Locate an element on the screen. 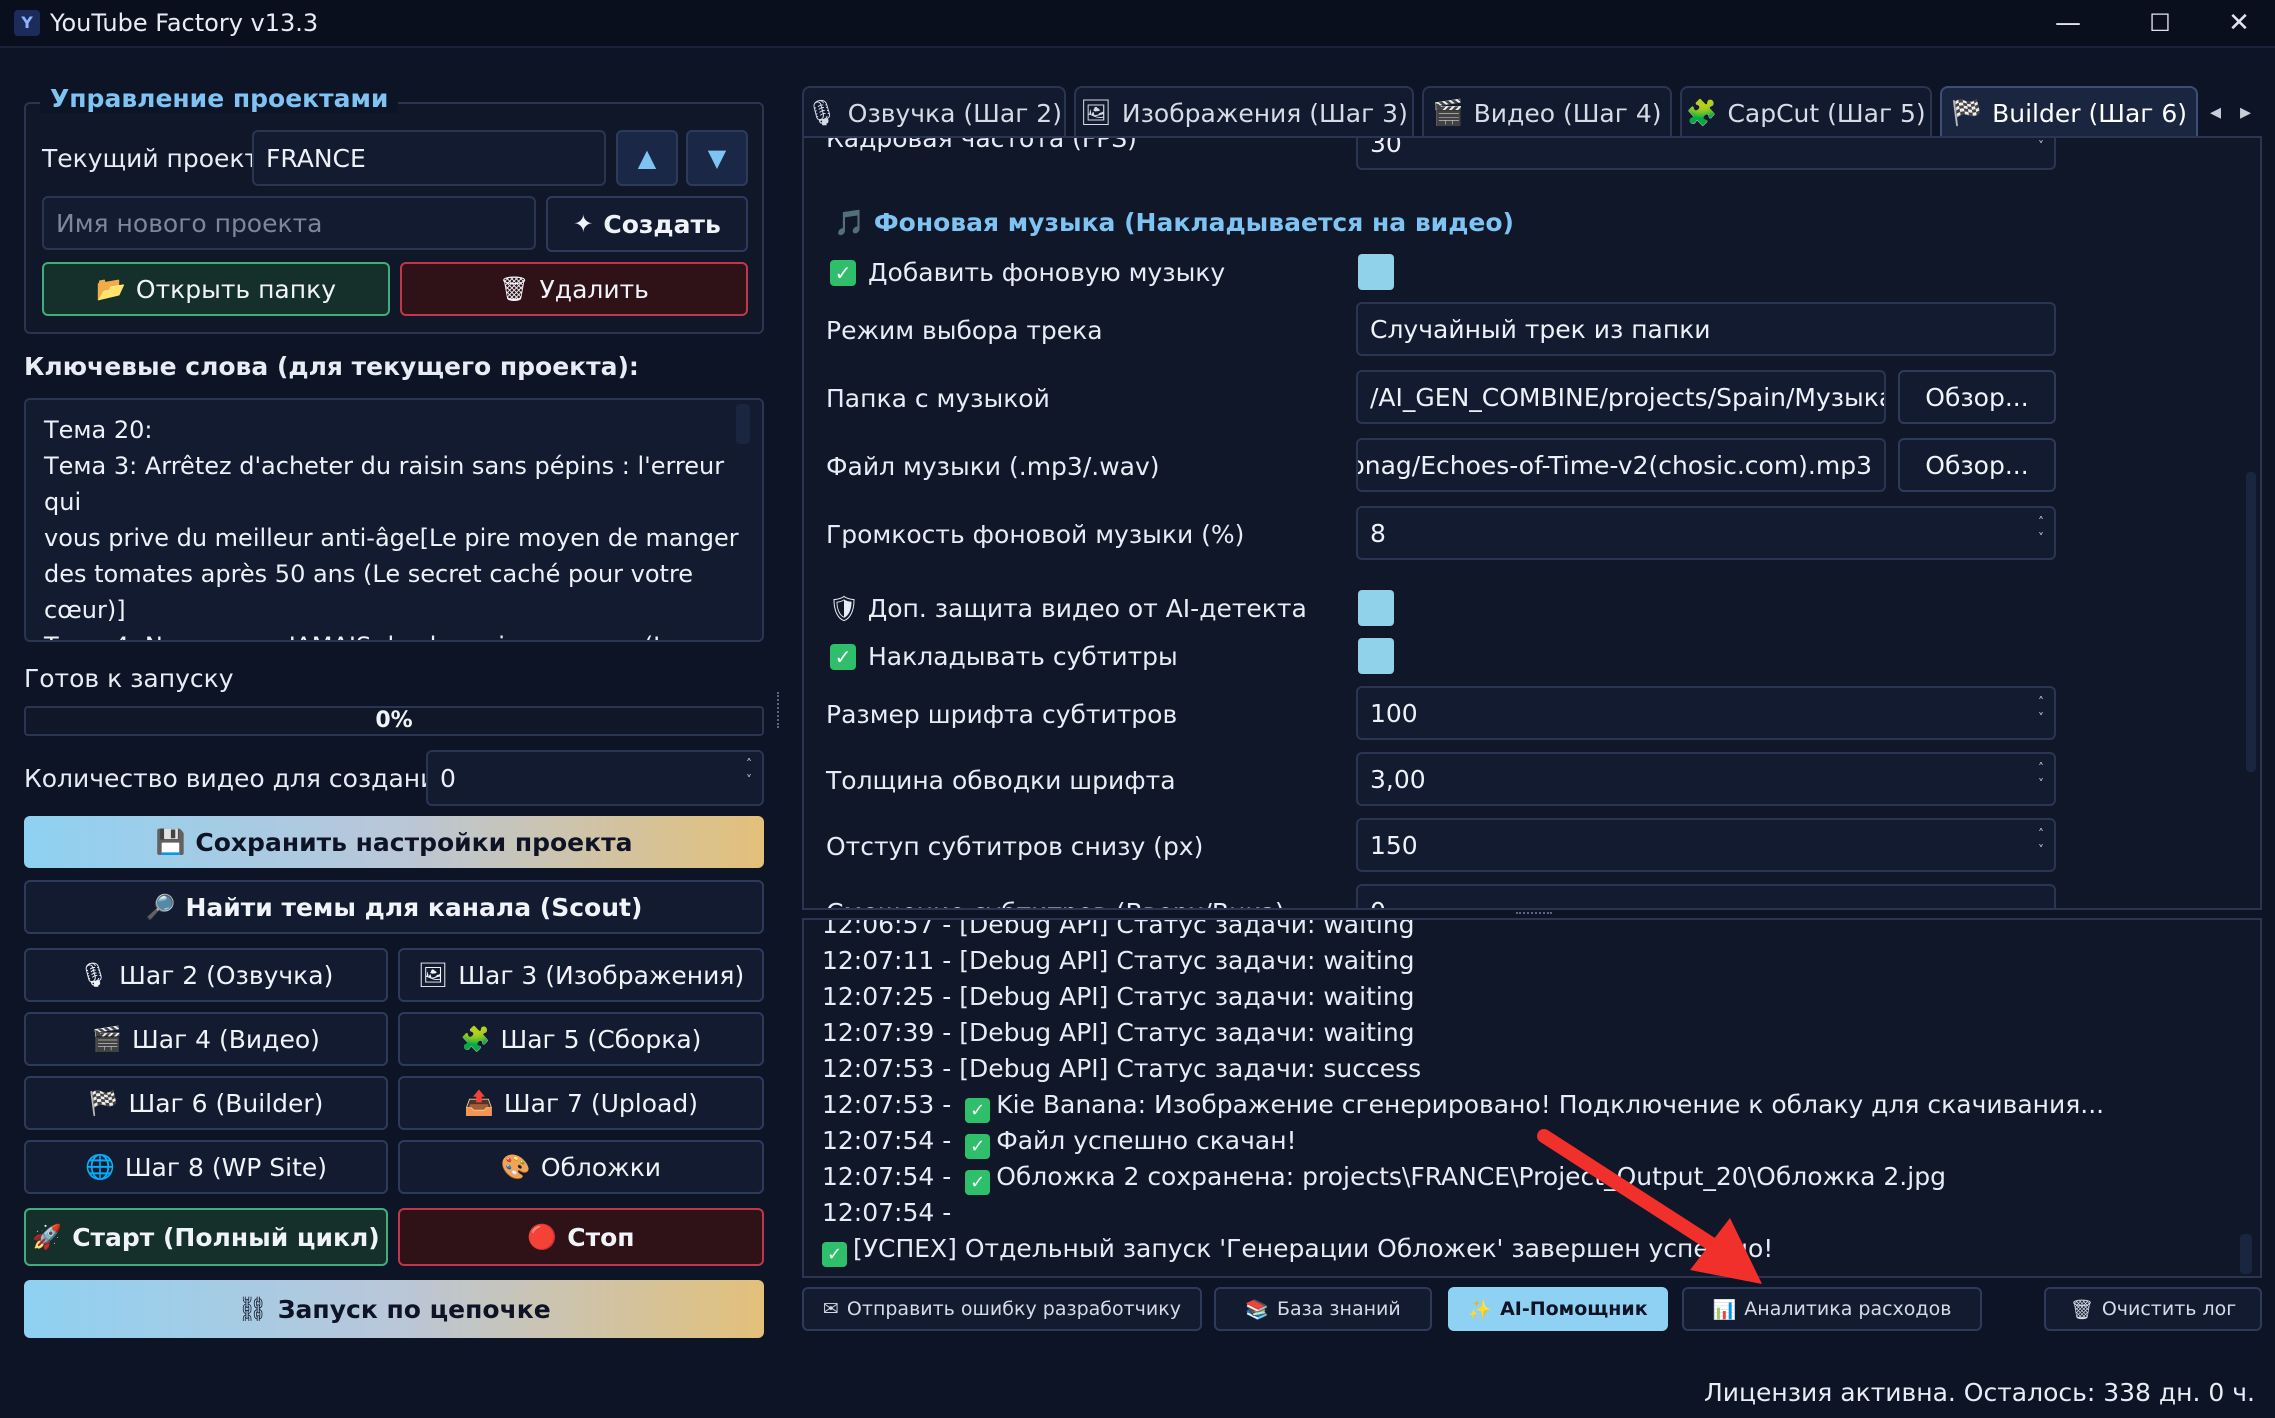  covers-button: 🎨 Обложки is located at coordinates (581, 1167).